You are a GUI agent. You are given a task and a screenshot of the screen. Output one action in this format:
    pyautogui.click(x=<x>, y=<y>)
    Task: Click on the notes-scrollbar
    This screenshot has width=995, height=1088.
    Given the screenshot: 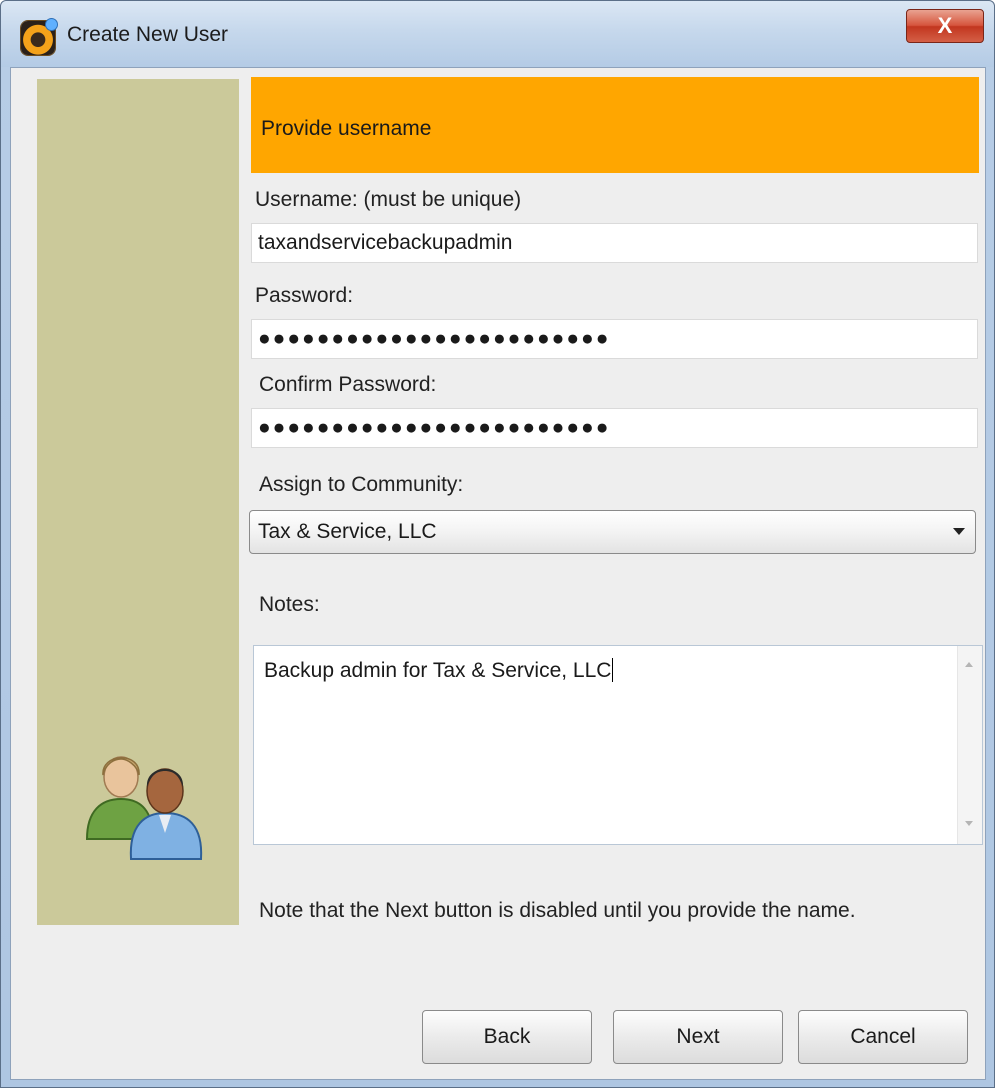 What is the action you would take?
    pyautogui.click(x=969, y=745)
    